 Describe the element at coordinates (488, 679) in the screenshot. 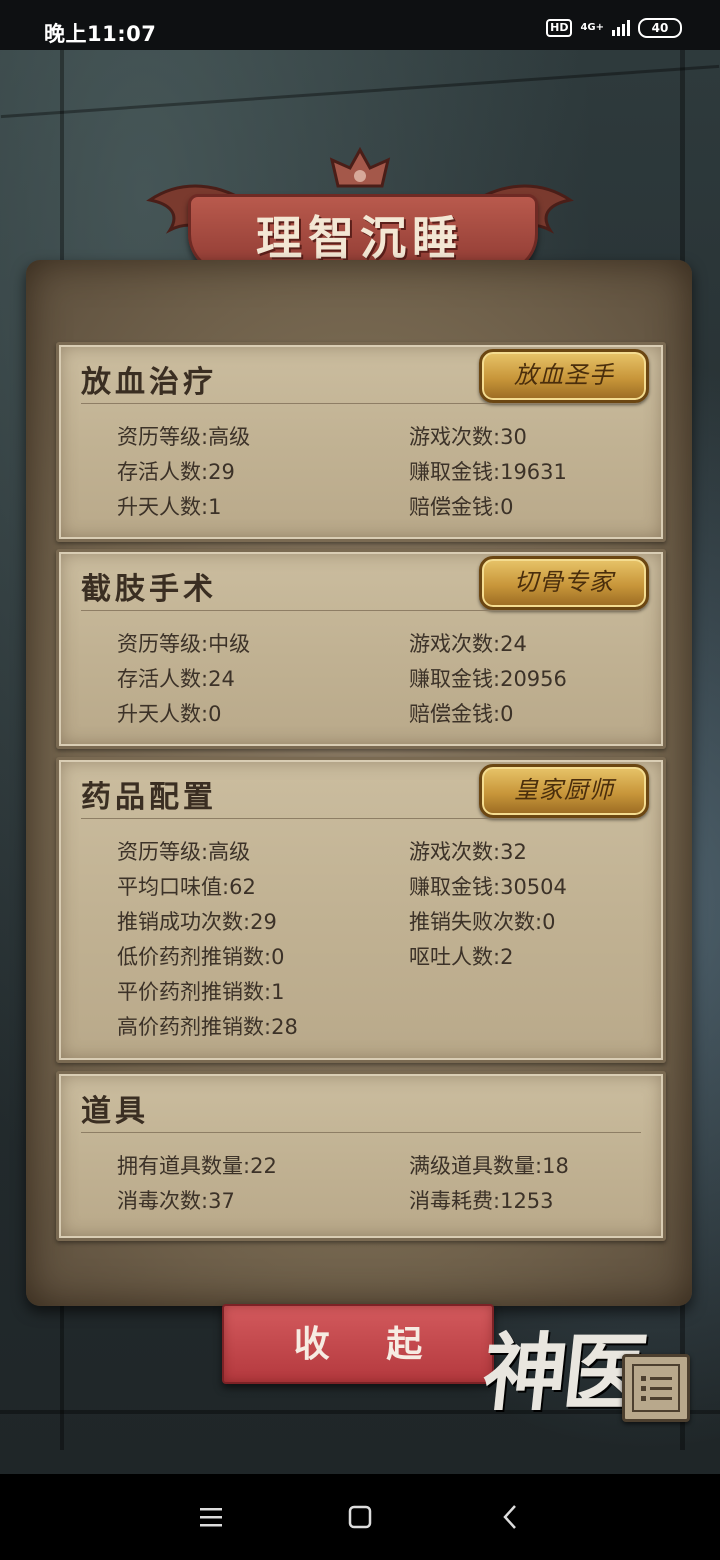

I see `stat-item: 赚取金钱:20956` at that location.